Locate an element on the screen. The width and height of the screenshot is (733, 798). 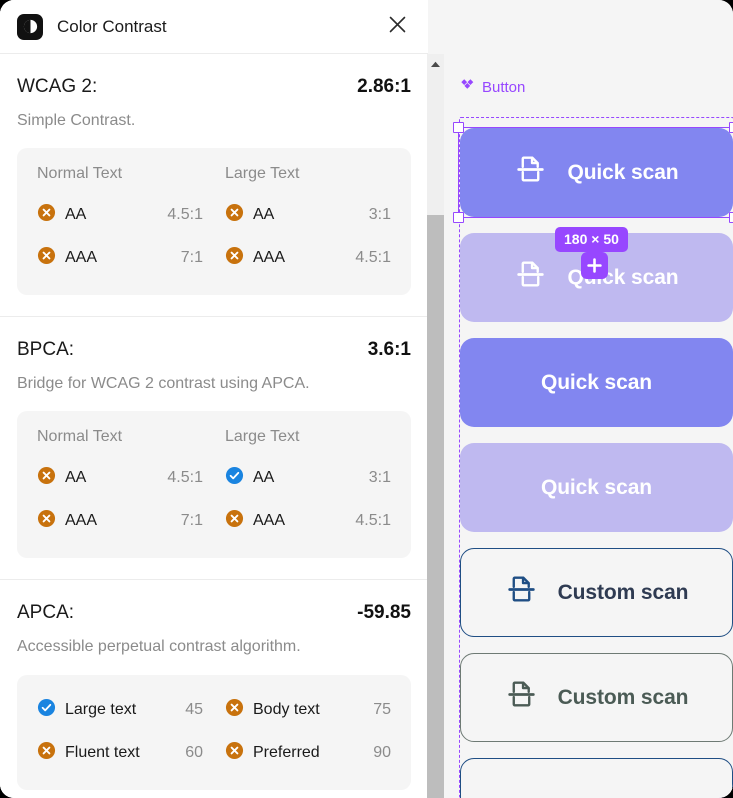
canvas-button-partial is located at coordinates (596, 778).